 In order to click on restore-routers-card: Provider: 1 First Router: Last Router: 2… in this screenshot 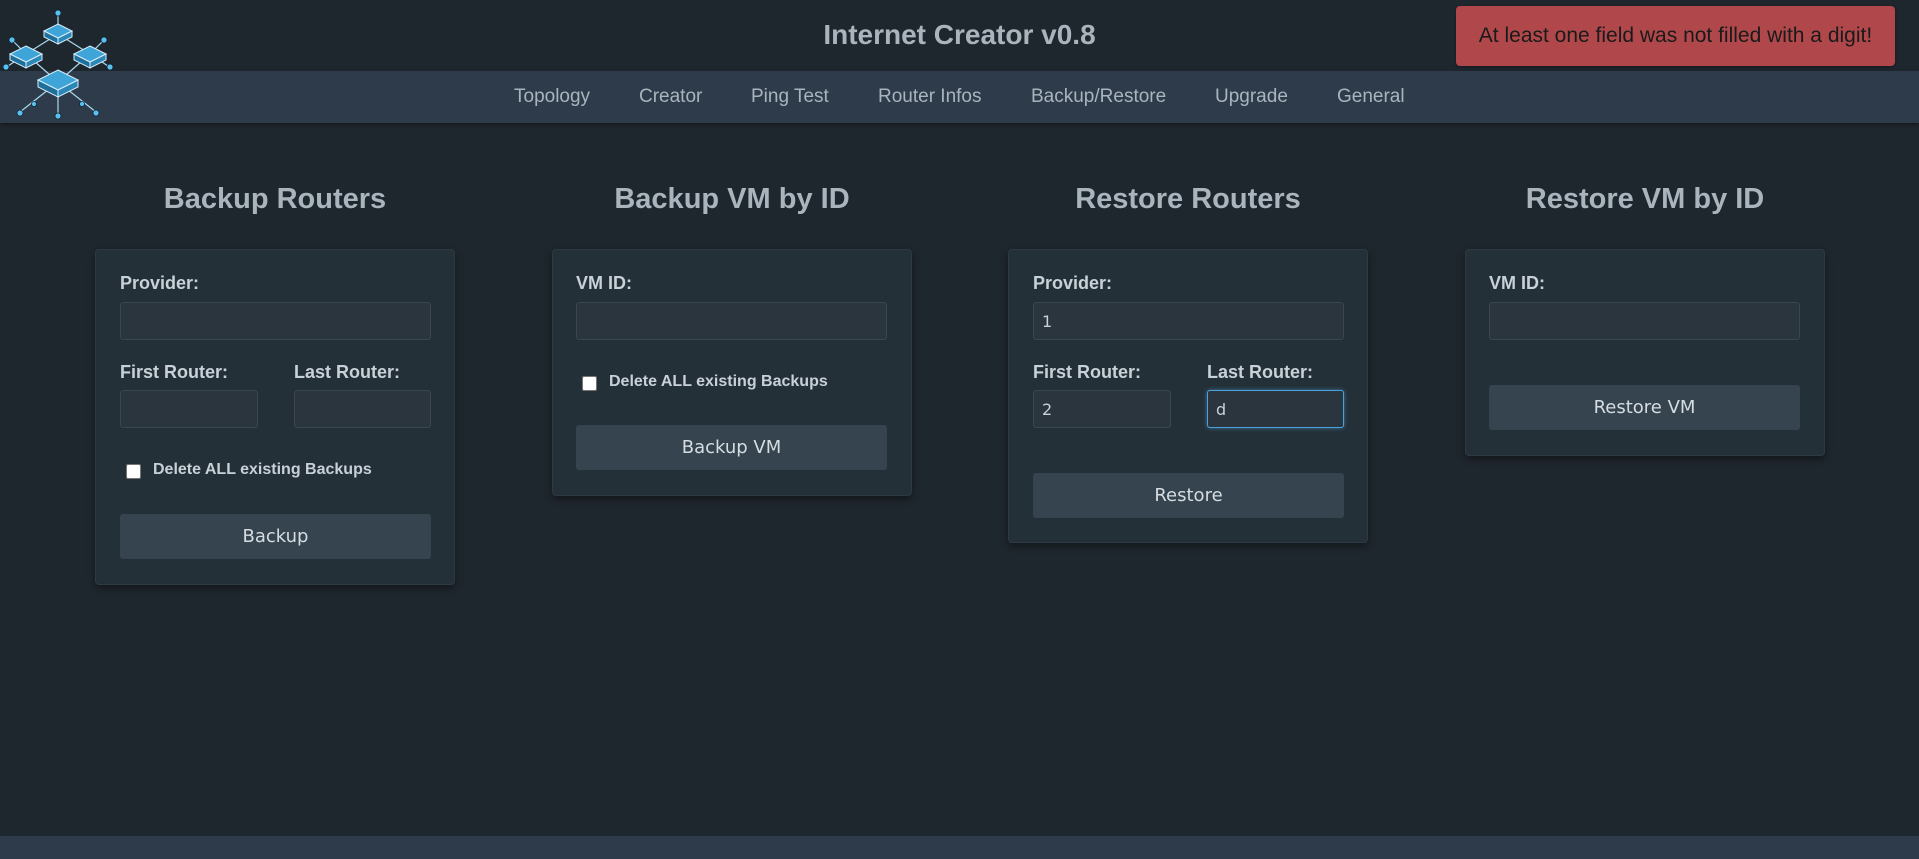, I will do `click(1188, 396)`.